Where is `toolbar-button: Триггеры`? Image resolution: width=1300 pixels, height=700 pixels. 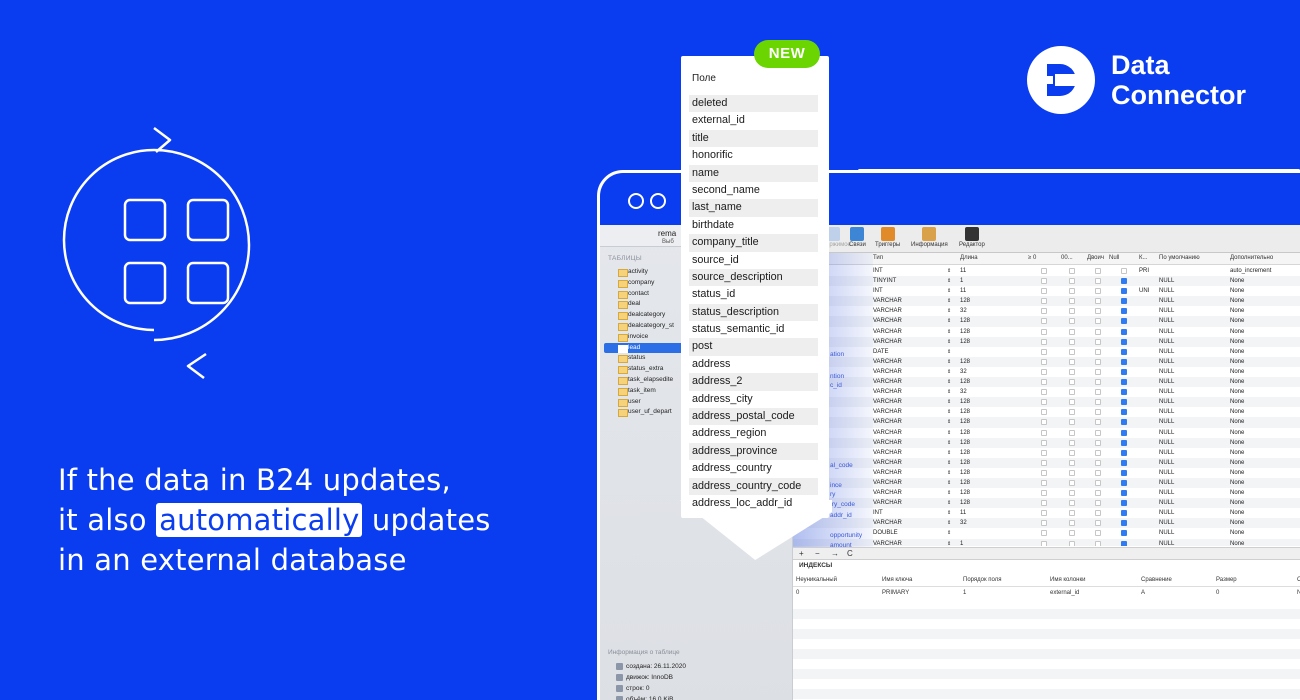 toolbar-button: Триггеры is located at coordinates (887, 237).